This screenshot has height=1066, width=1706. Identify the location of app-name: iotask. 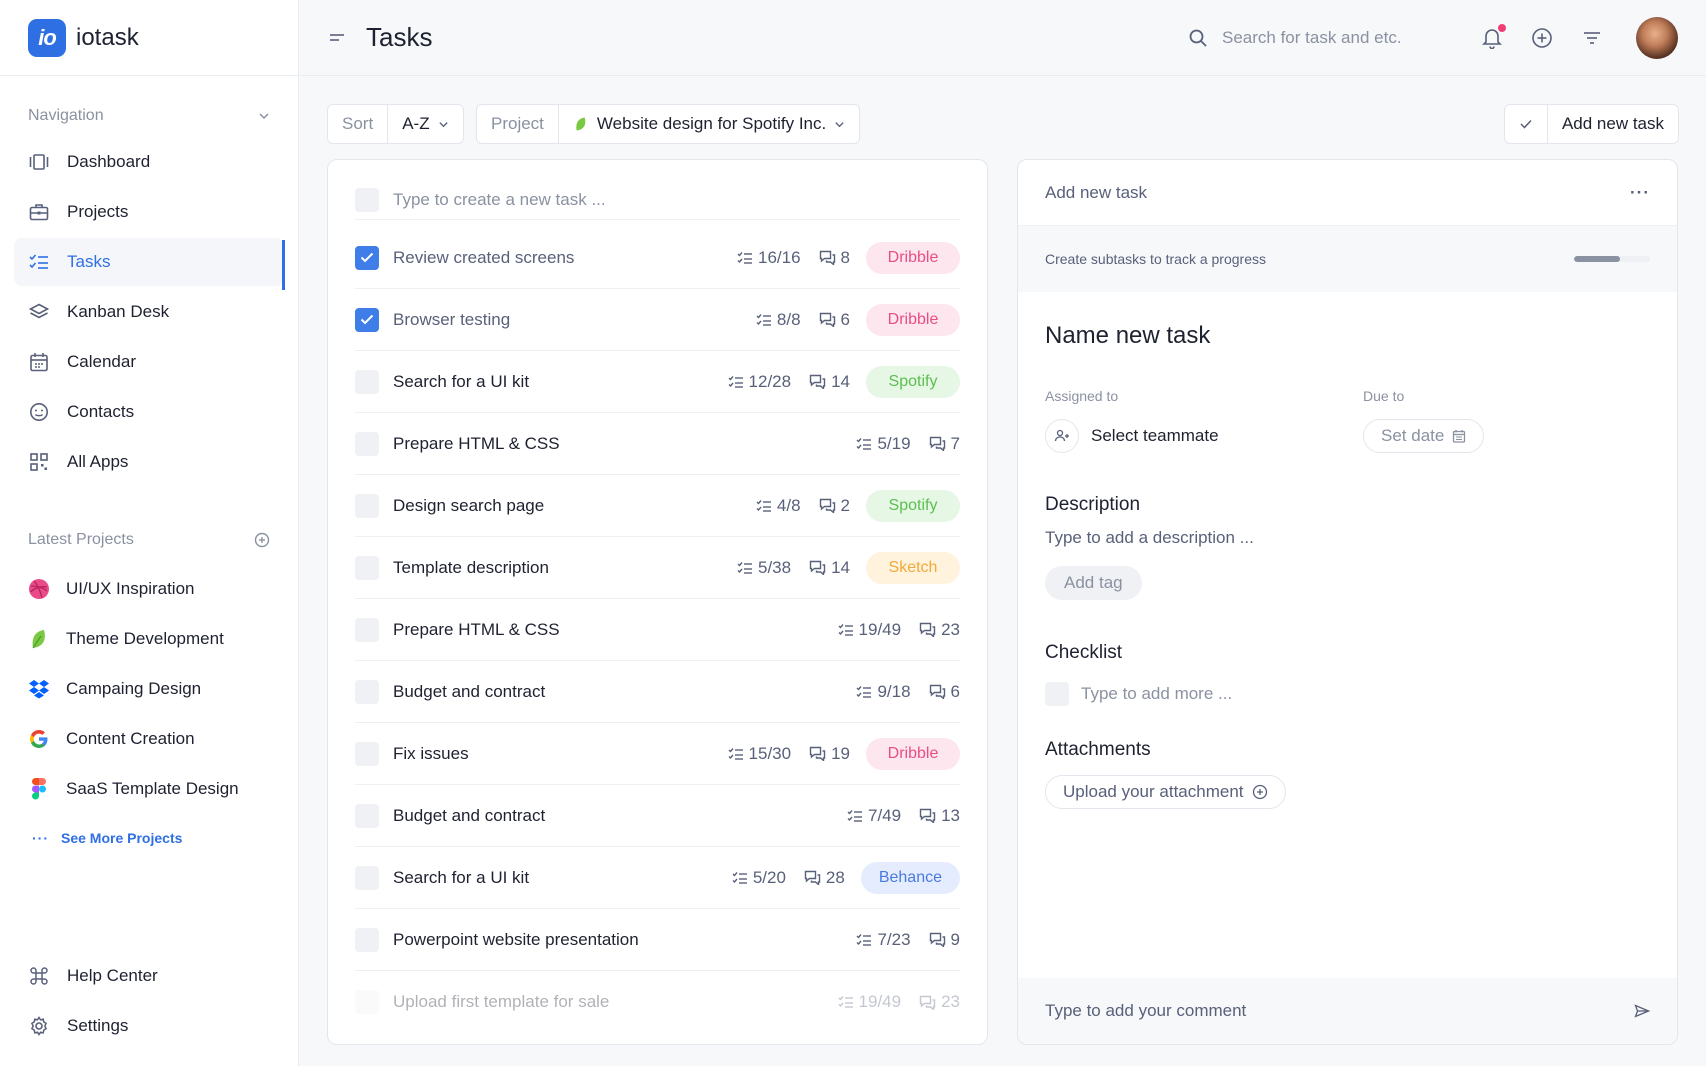
(107, 37).